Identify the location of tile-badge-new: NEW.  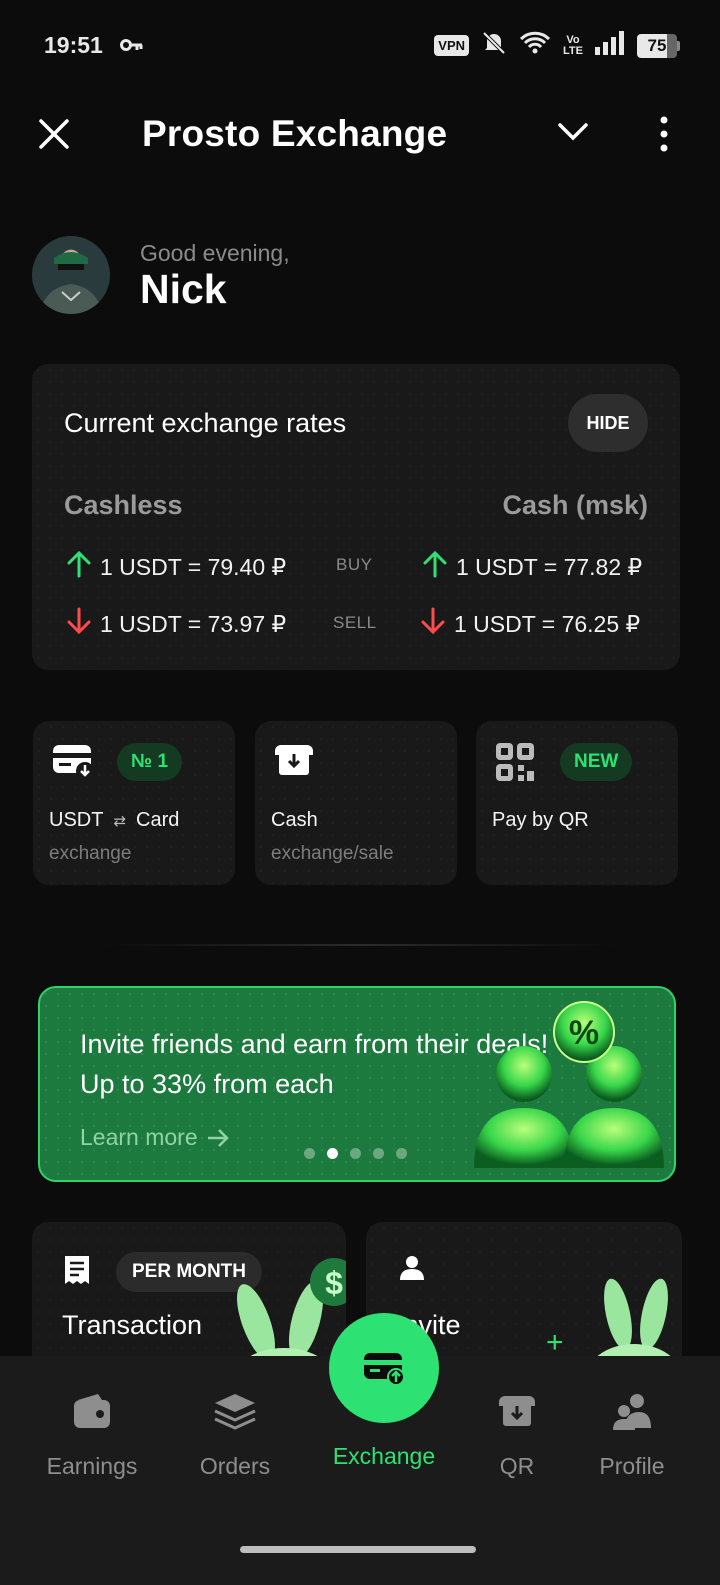
(596, 762).